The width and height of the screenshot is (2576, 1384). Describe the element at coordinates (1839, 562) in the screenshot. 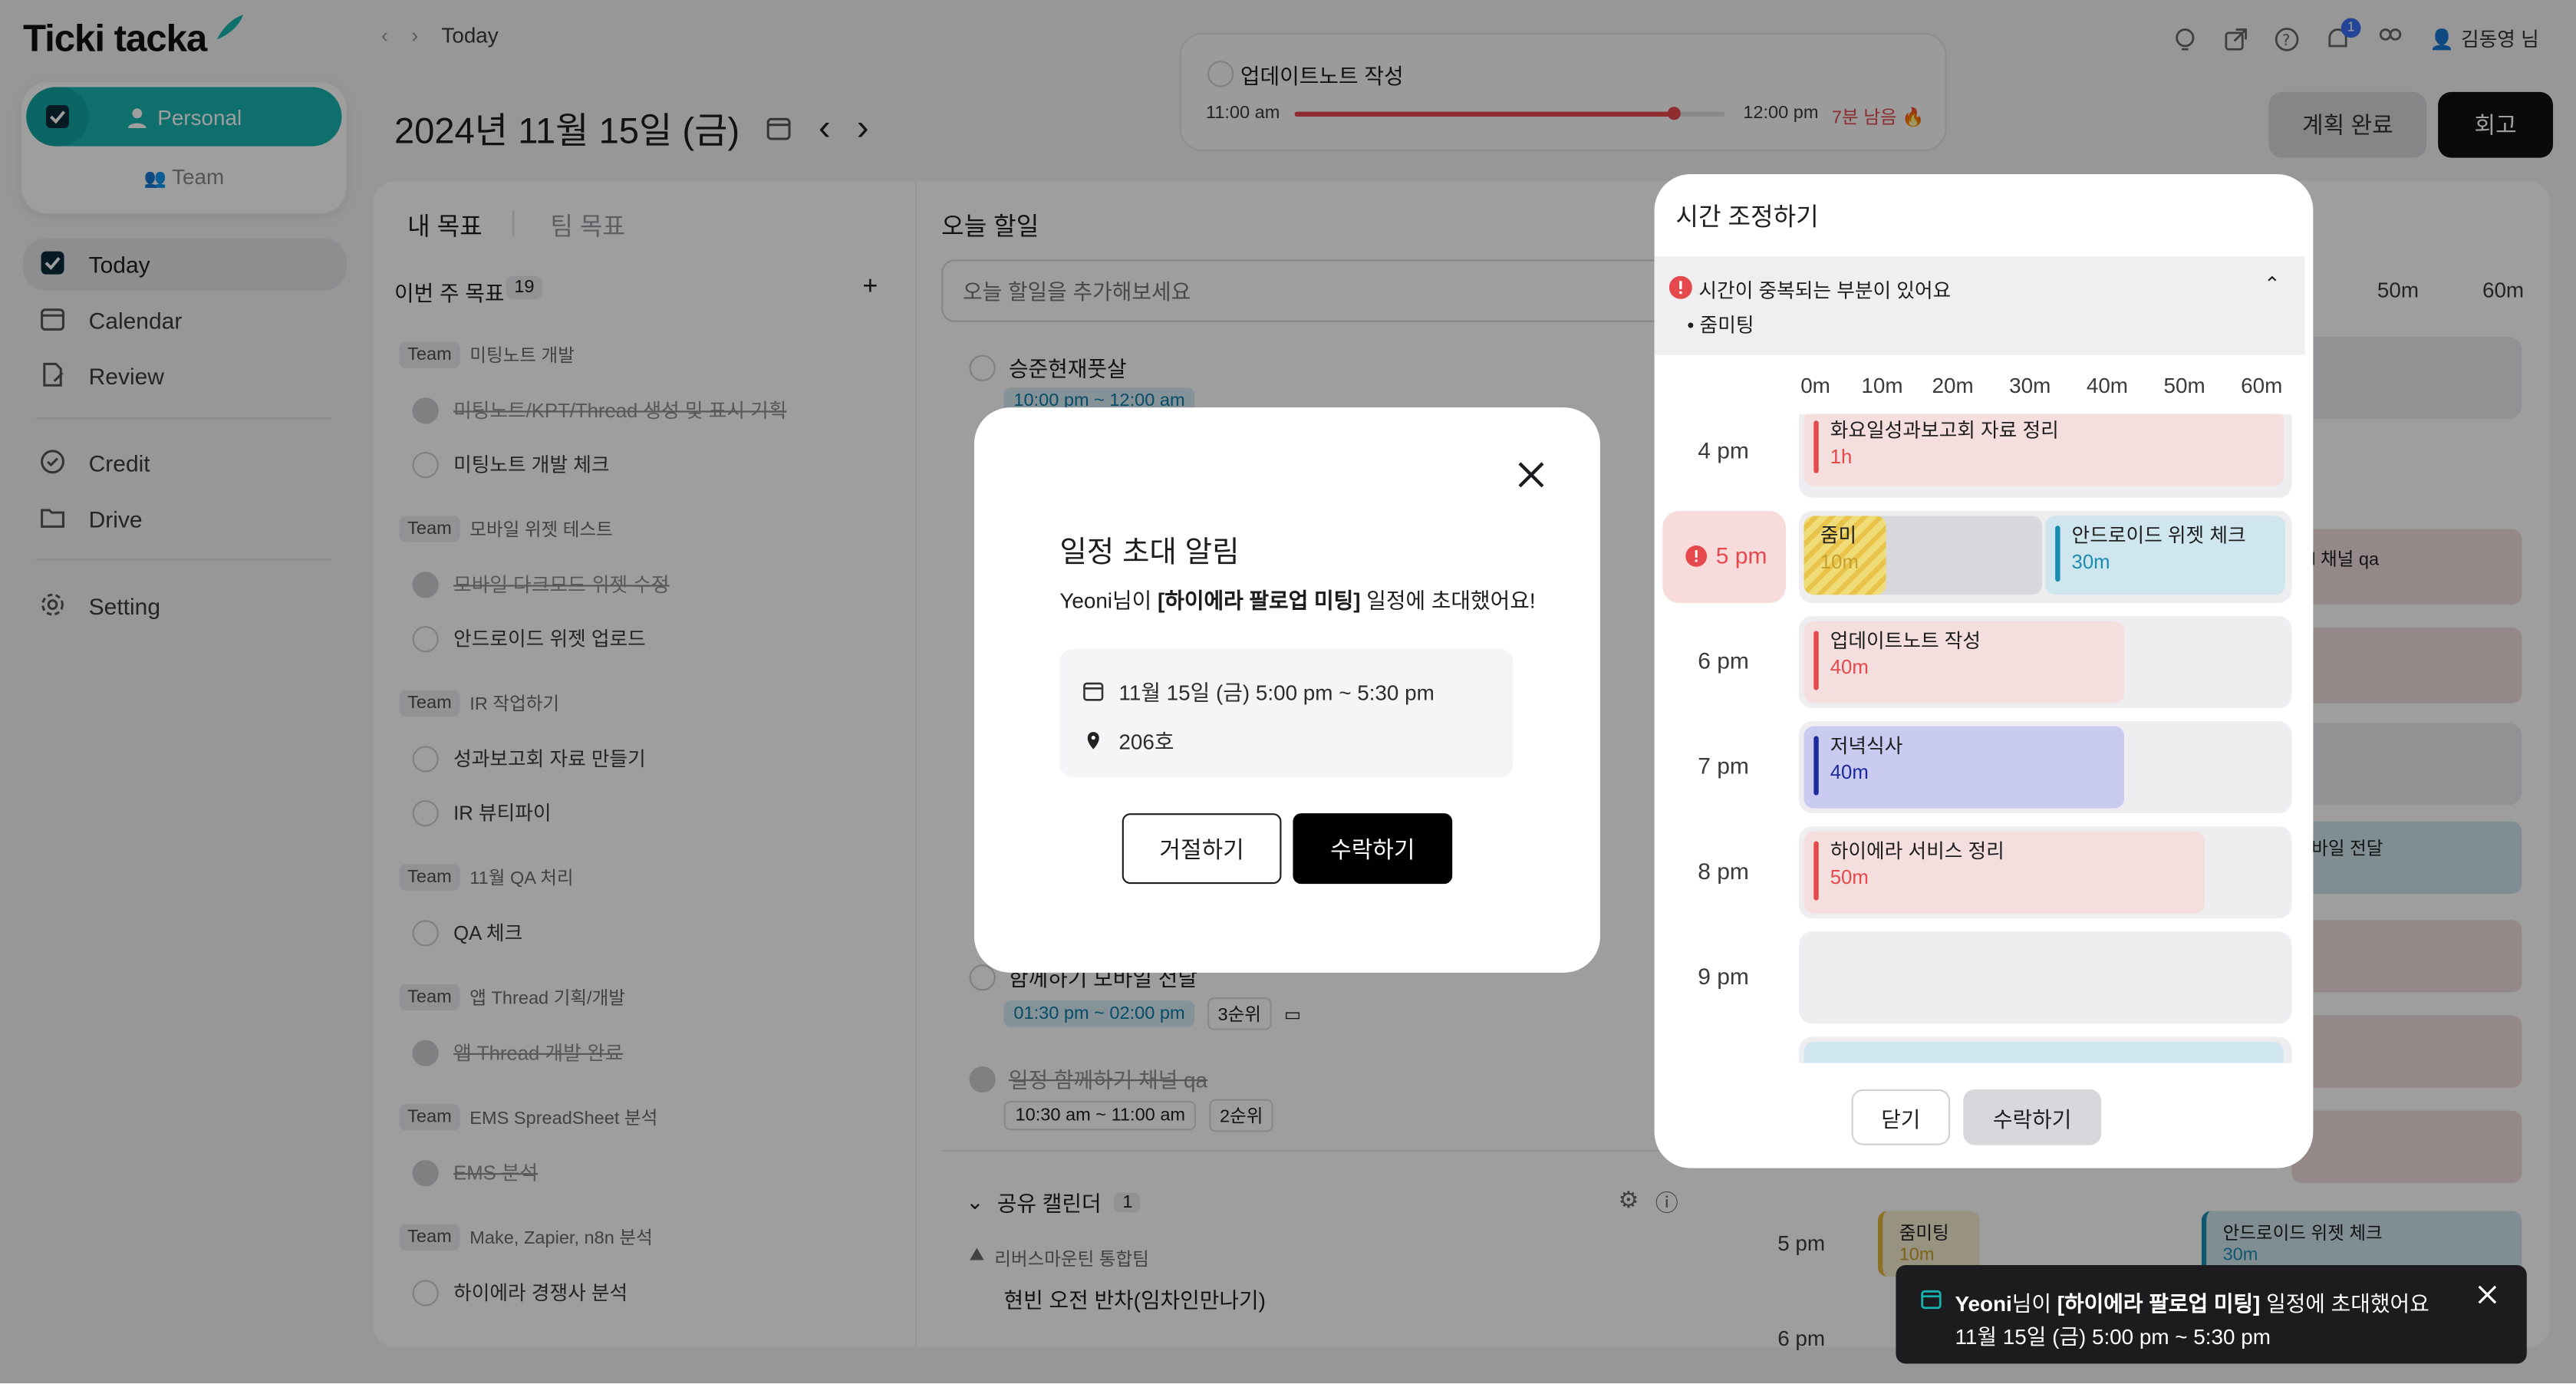

I see `event-duration: 10m` at that location.